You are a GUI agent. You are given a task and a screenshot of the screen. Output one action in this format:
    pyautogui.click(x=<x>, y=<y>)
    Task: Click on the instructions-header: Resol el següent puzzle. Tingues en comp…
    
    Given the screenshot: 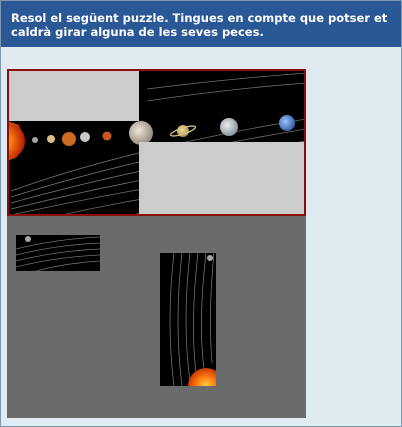 What is the action you would take?
    pyautogui.click(x=201, y=24)
    